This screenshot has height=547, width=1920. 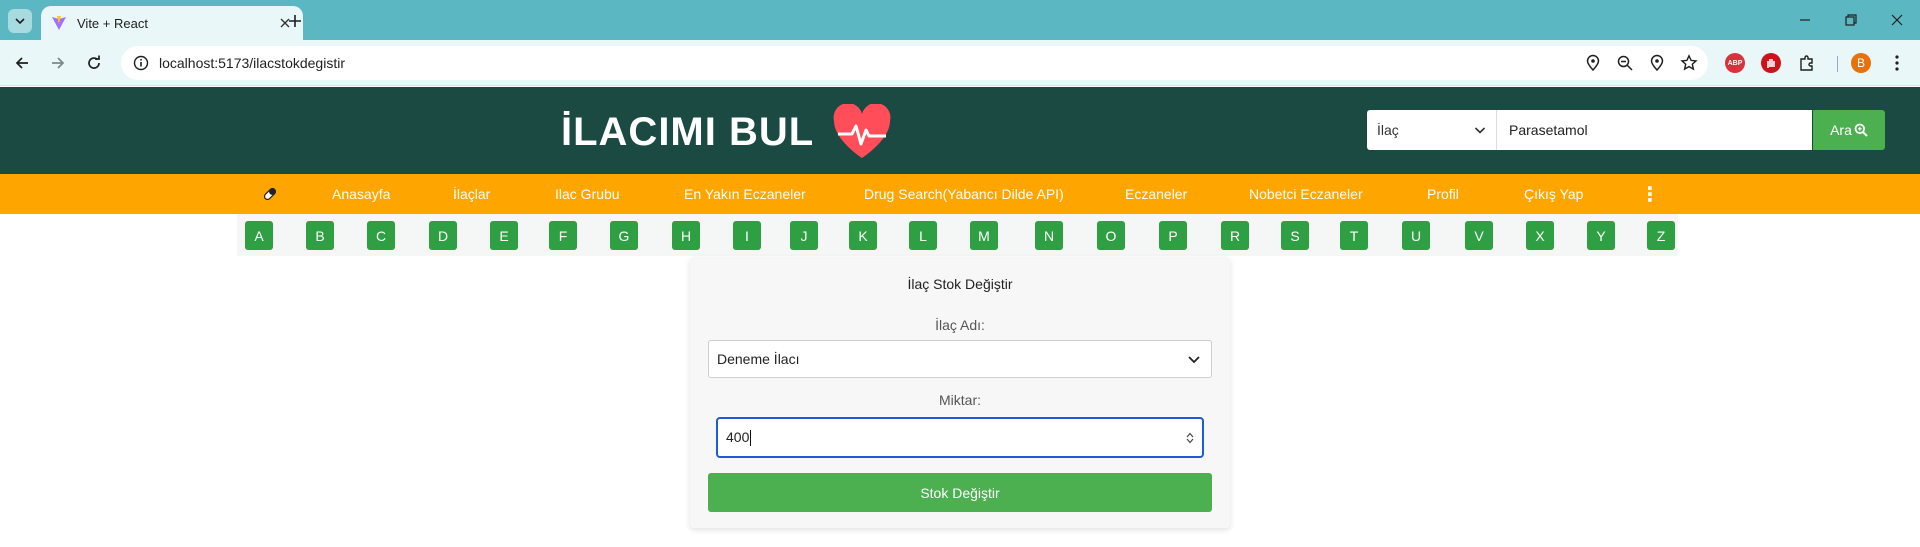 I want to click on letter-button: I, so click(x=747, y=235).